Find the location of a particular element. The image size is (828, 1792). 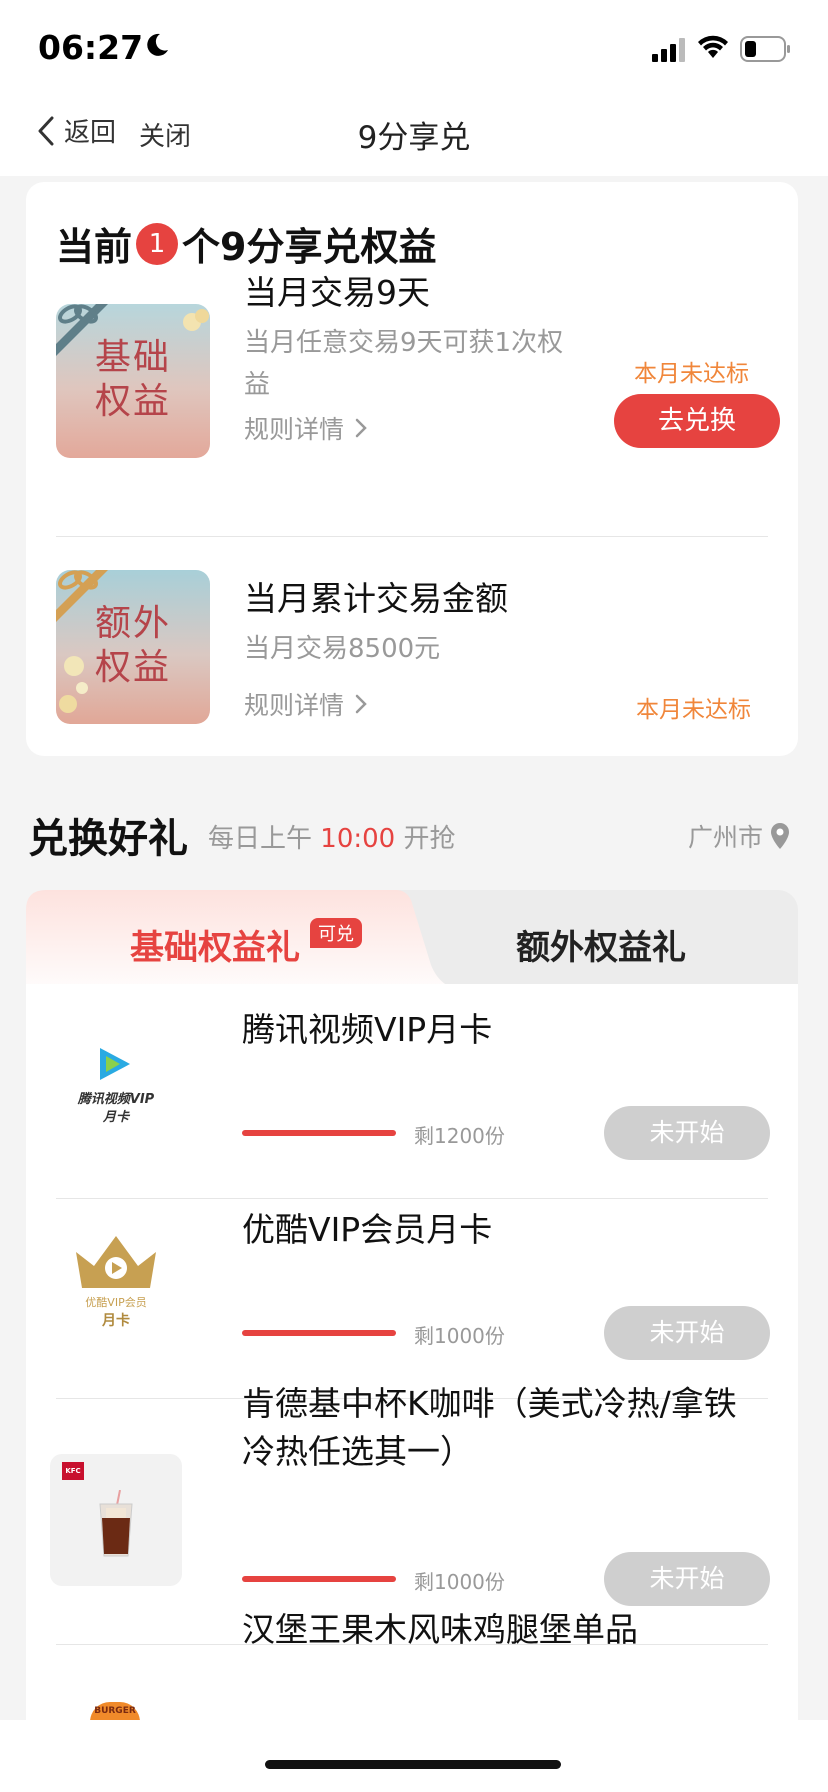

gifts-section-title: 兑换好礼 is located at coordinates (108, 839).